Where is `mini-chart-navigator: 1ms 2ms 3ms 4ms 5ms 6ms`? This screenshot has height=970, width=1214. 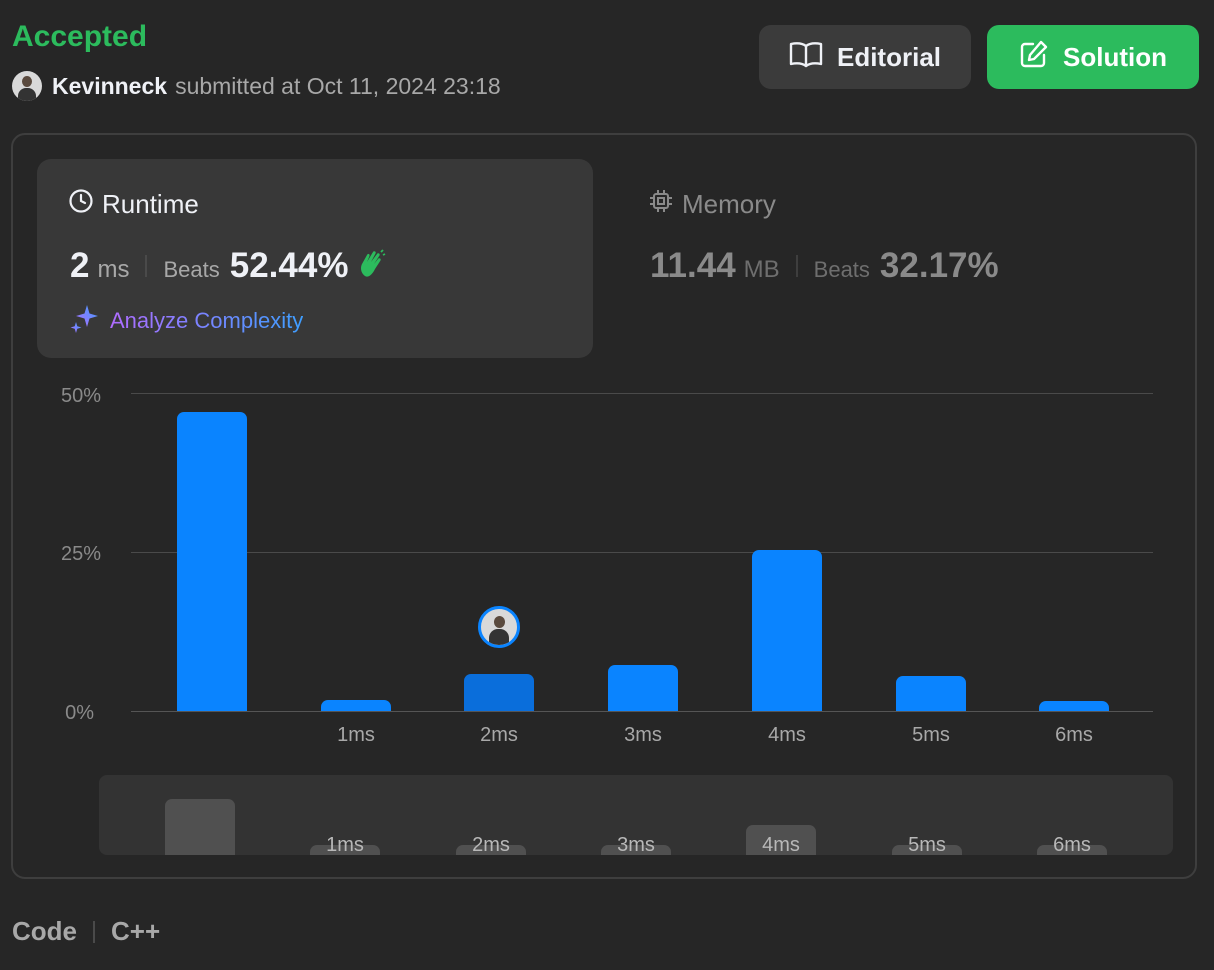
mini-chart-navigator: 1ms 2ms 3ms 4ms 5ms 6ms is located at coordinates (636, 815).